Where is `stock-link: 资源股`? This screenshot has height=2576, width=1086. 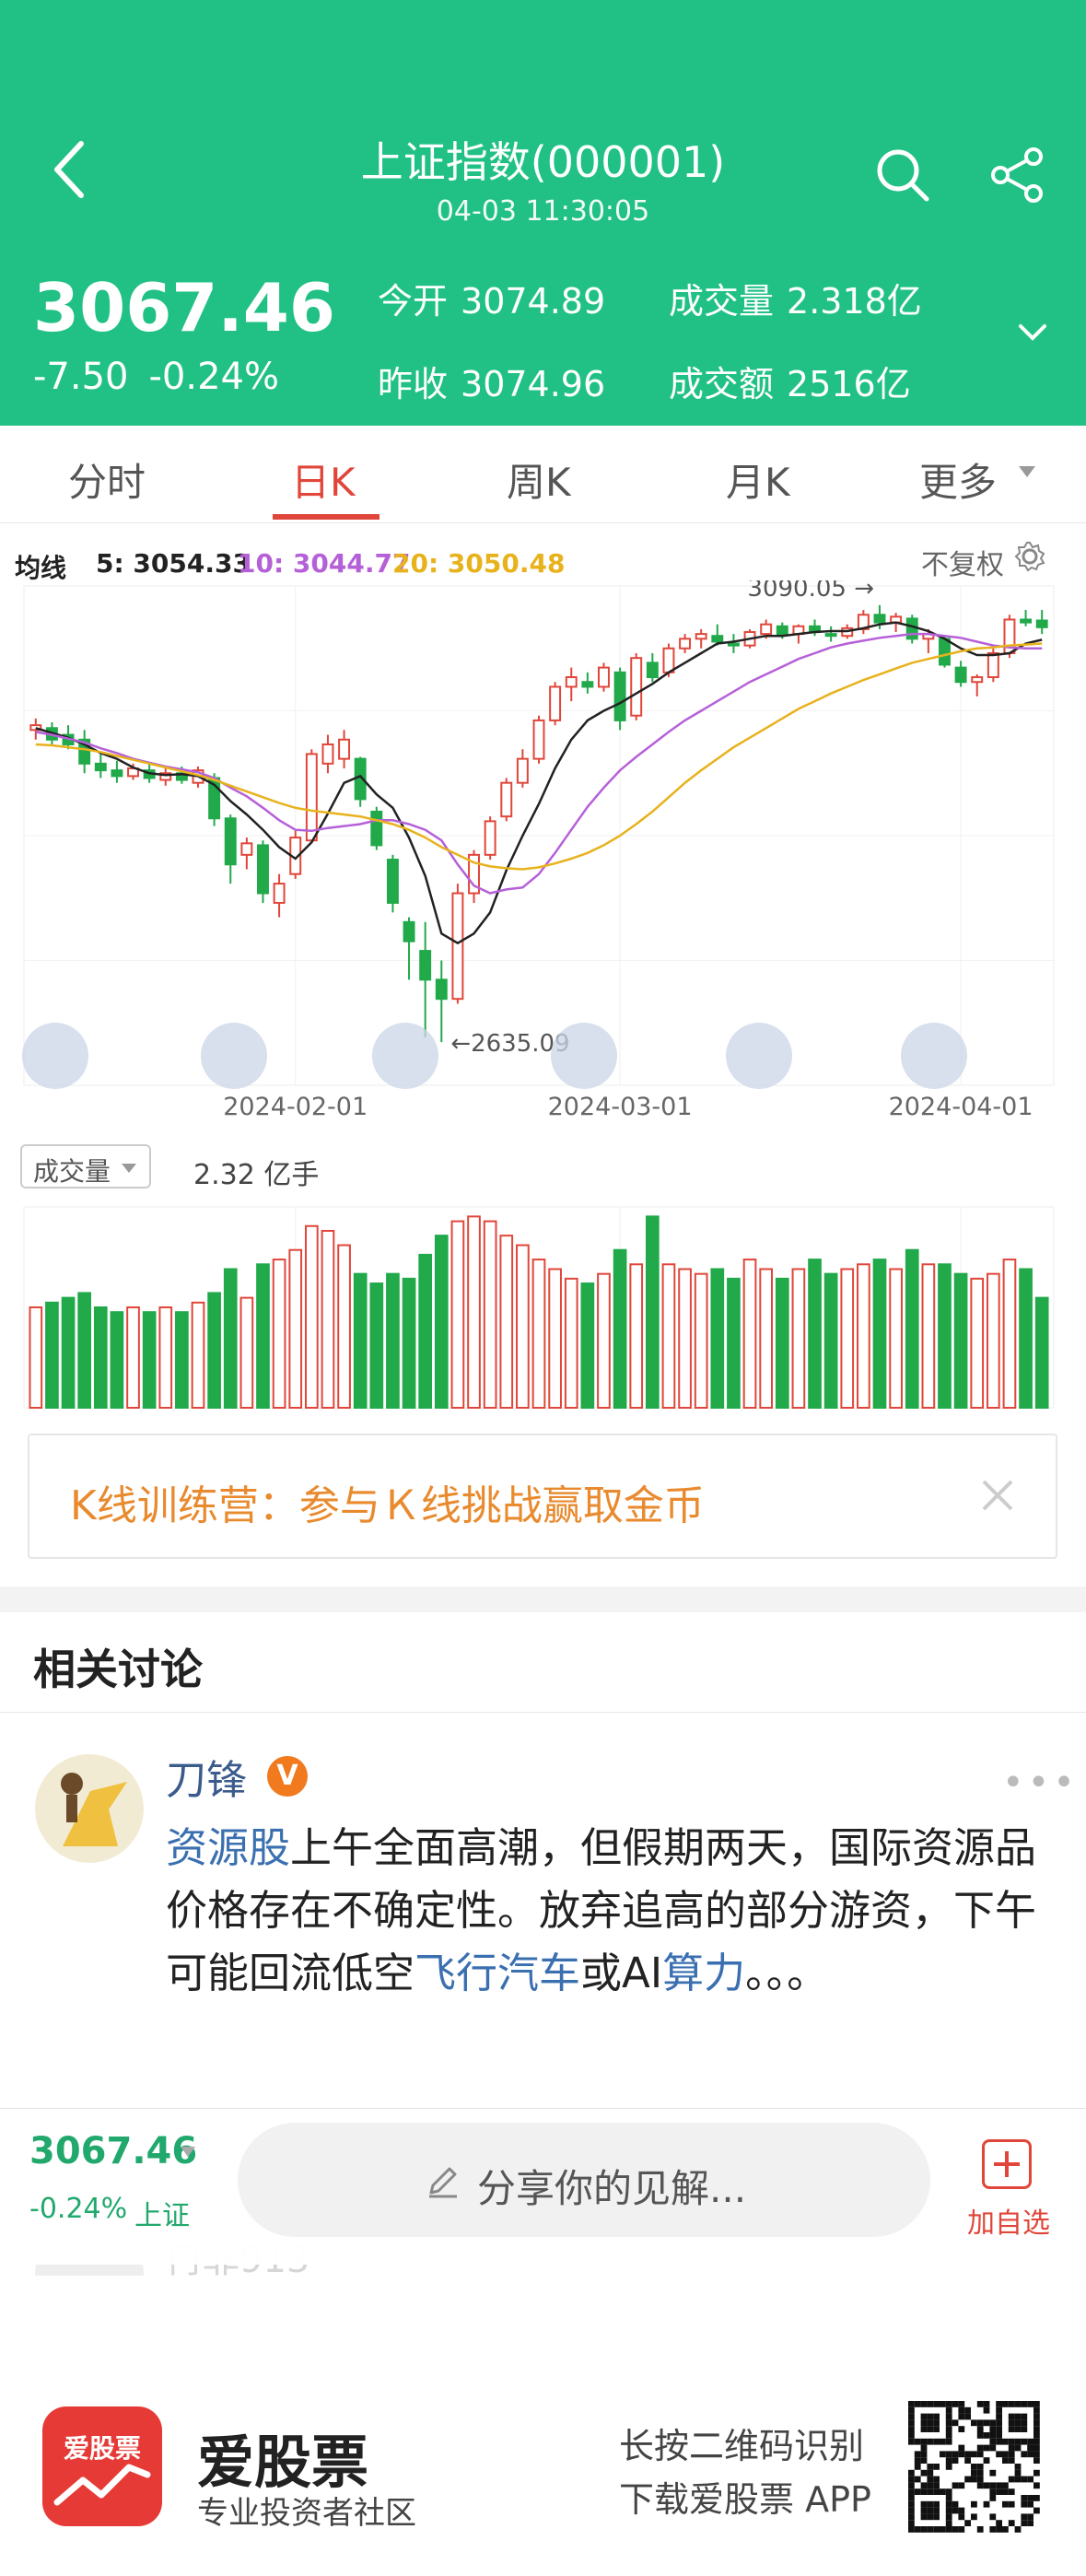 stock-link: 资源股 is located at coordinates (228, 1847).